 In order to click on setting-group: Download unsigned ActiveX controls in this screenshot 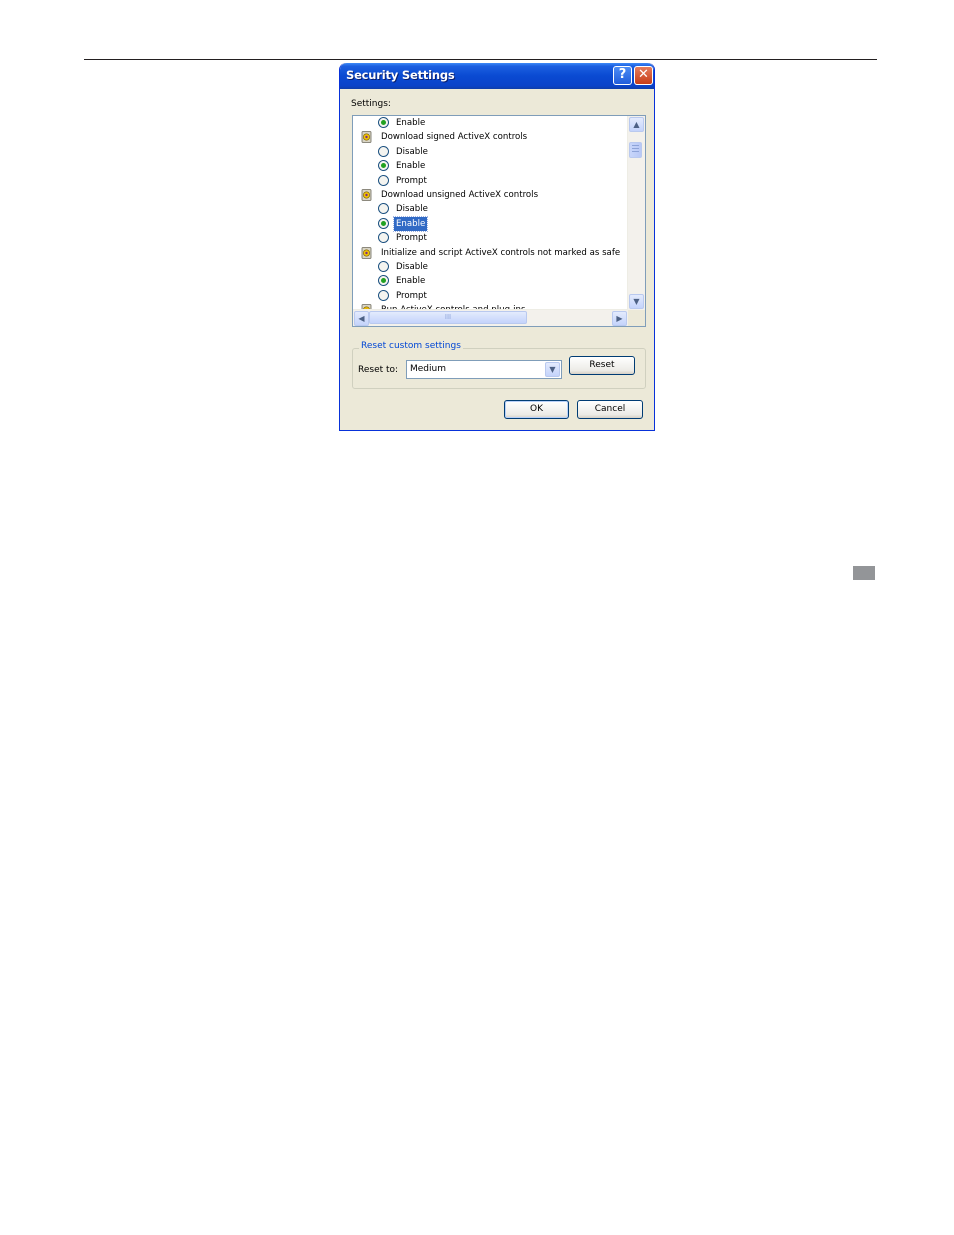, I will do `click(450, 195)`.